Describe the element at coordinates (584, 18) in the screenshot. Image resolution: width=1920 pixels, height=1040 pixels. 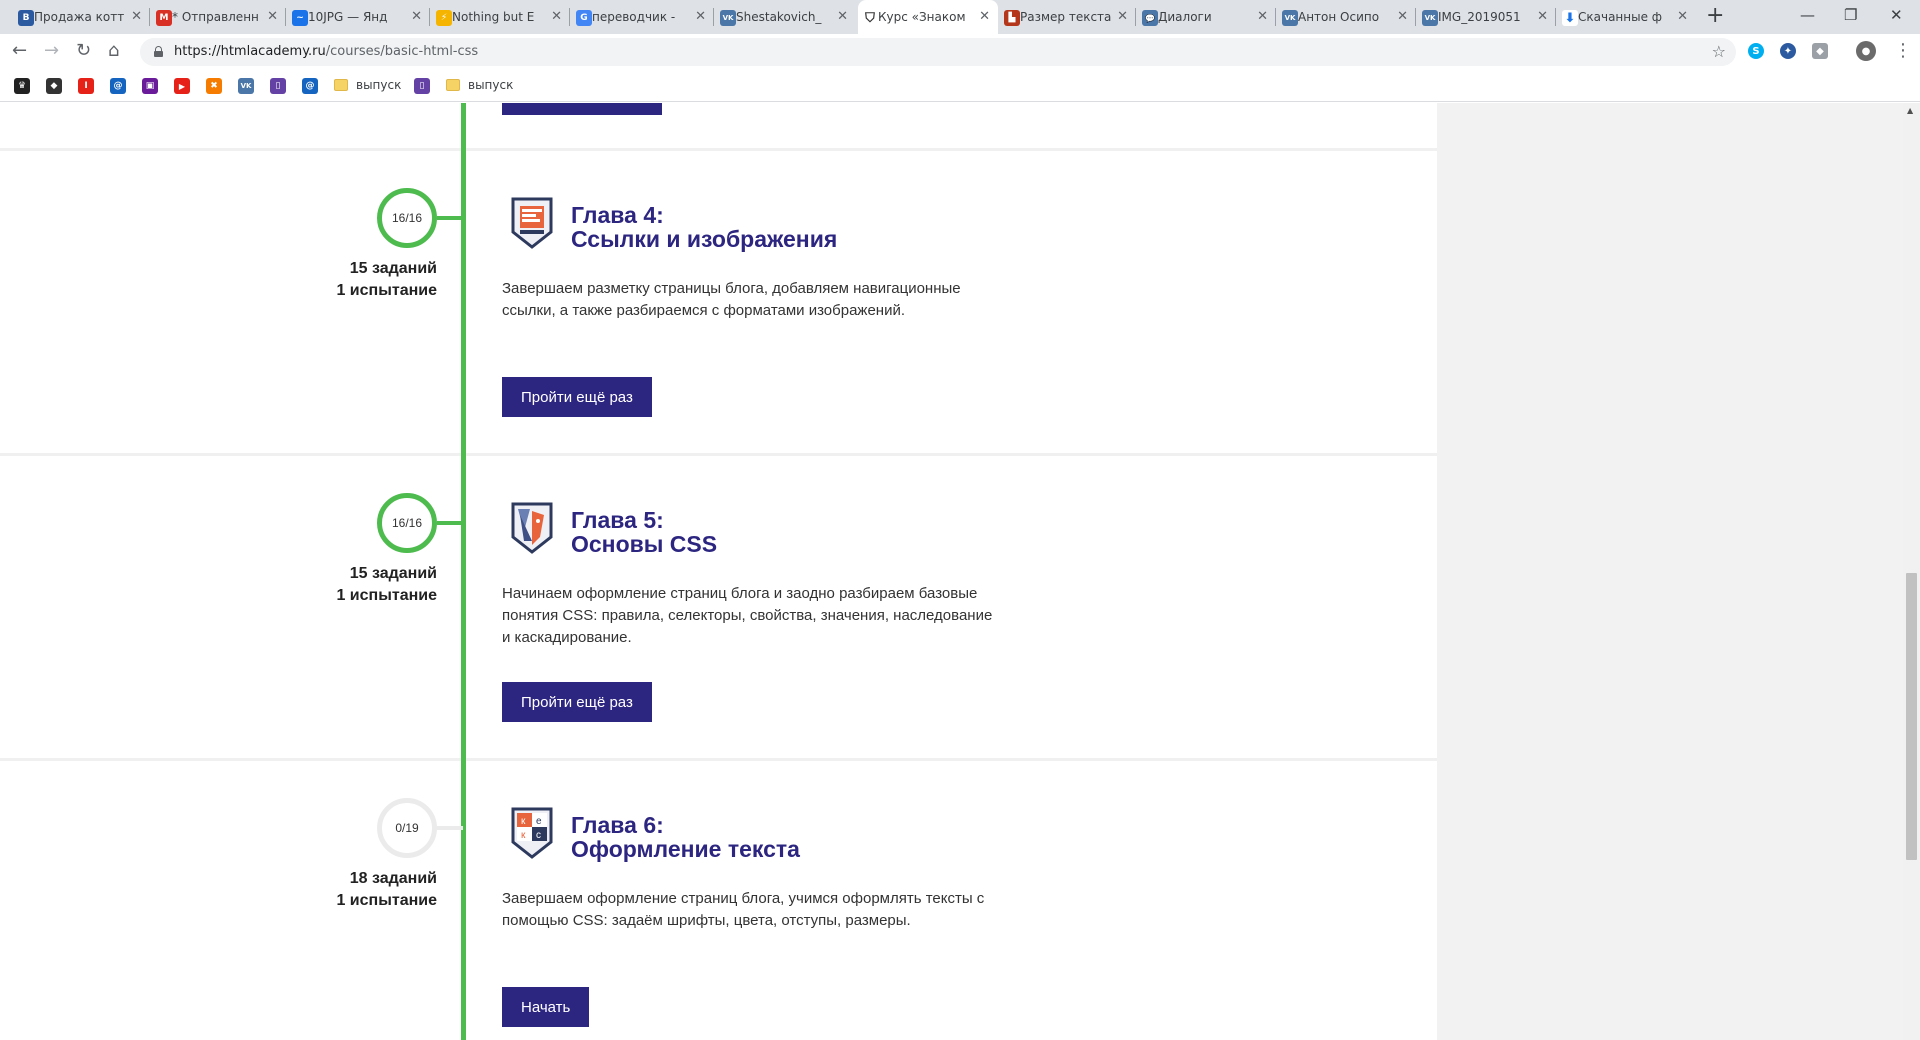
I see `google-icon: G` at that location.